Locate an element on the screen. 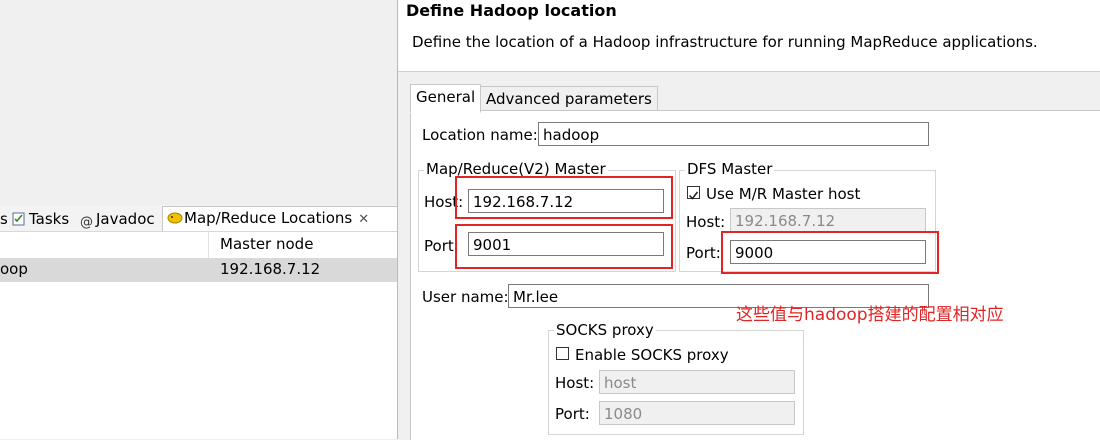 The width and height of the screenshot is (1100, 440). close-icon: ✕ is located at coordinates (363, 219).